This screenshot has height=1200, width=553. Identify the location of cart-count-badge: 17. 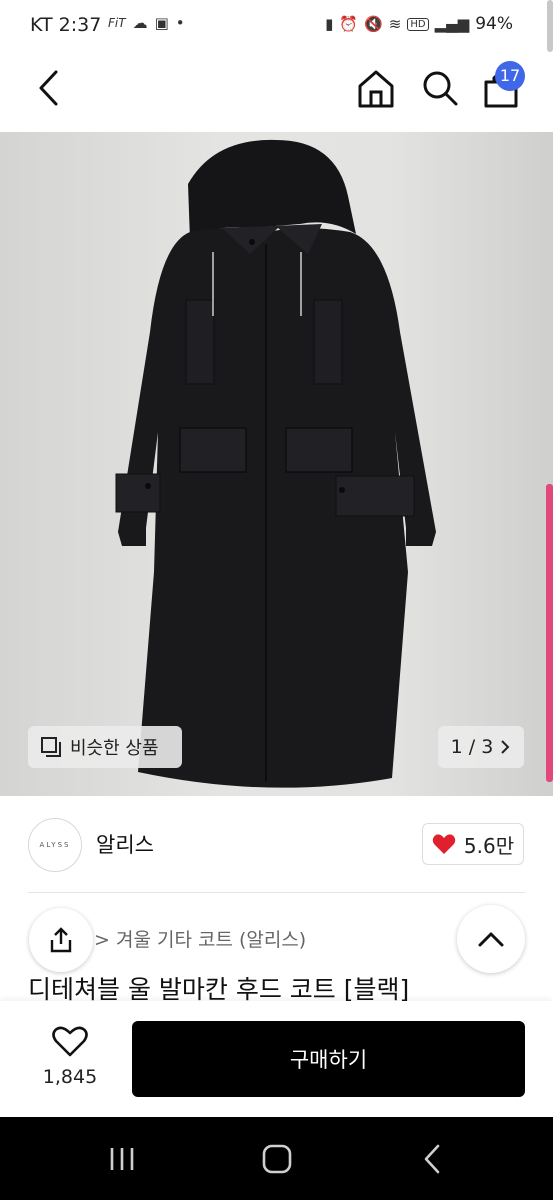
(510, 76).